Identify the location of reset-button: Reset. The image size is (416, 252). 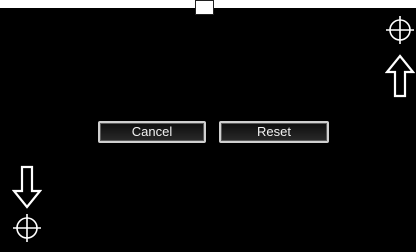
(274, 132).